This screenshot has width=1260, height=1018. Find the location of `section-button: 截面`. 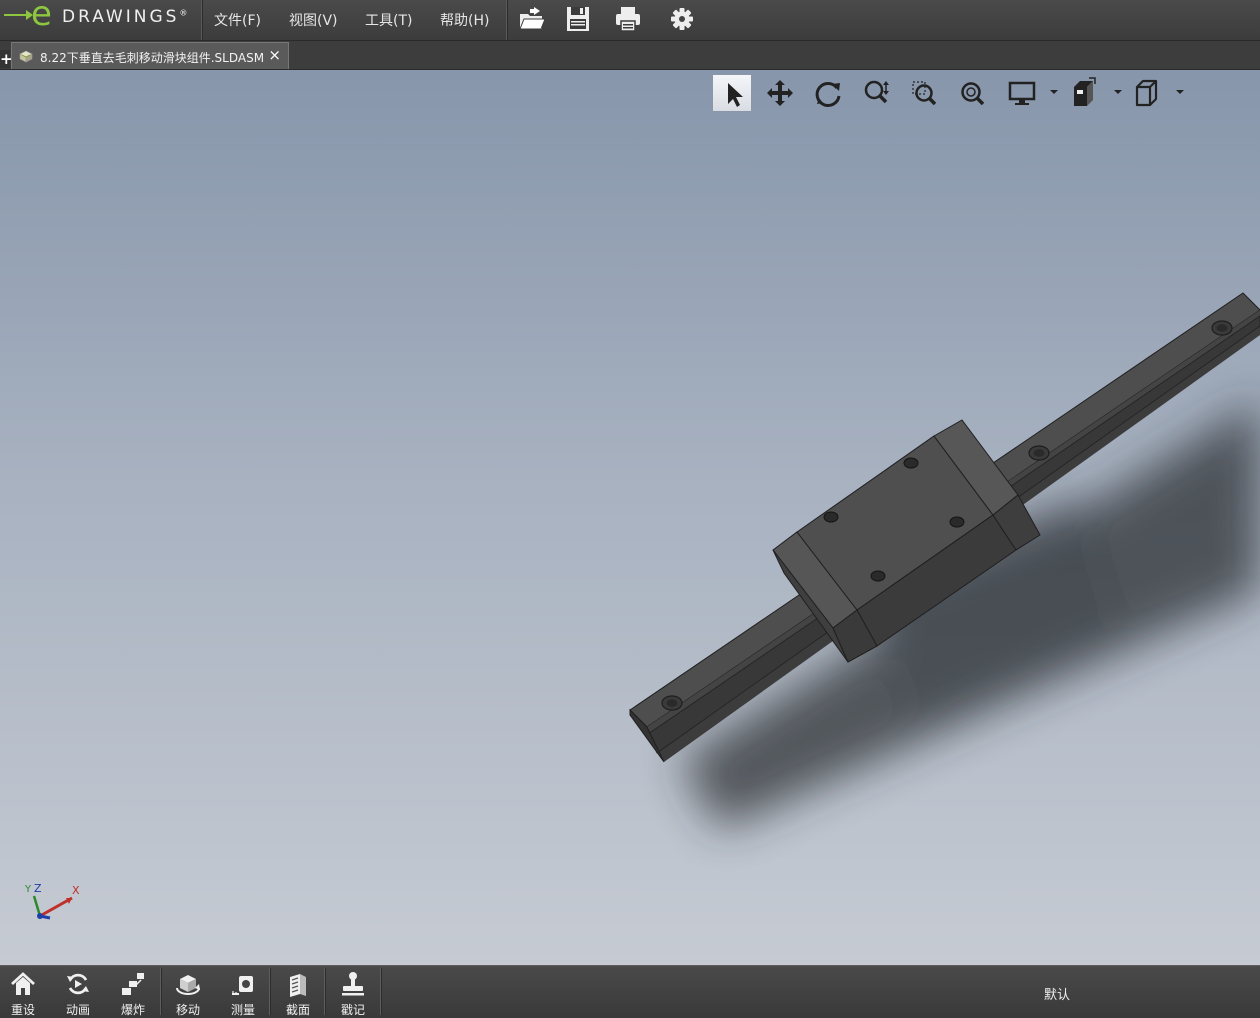

section-button: 截面 is located at coordinates (298, 991).